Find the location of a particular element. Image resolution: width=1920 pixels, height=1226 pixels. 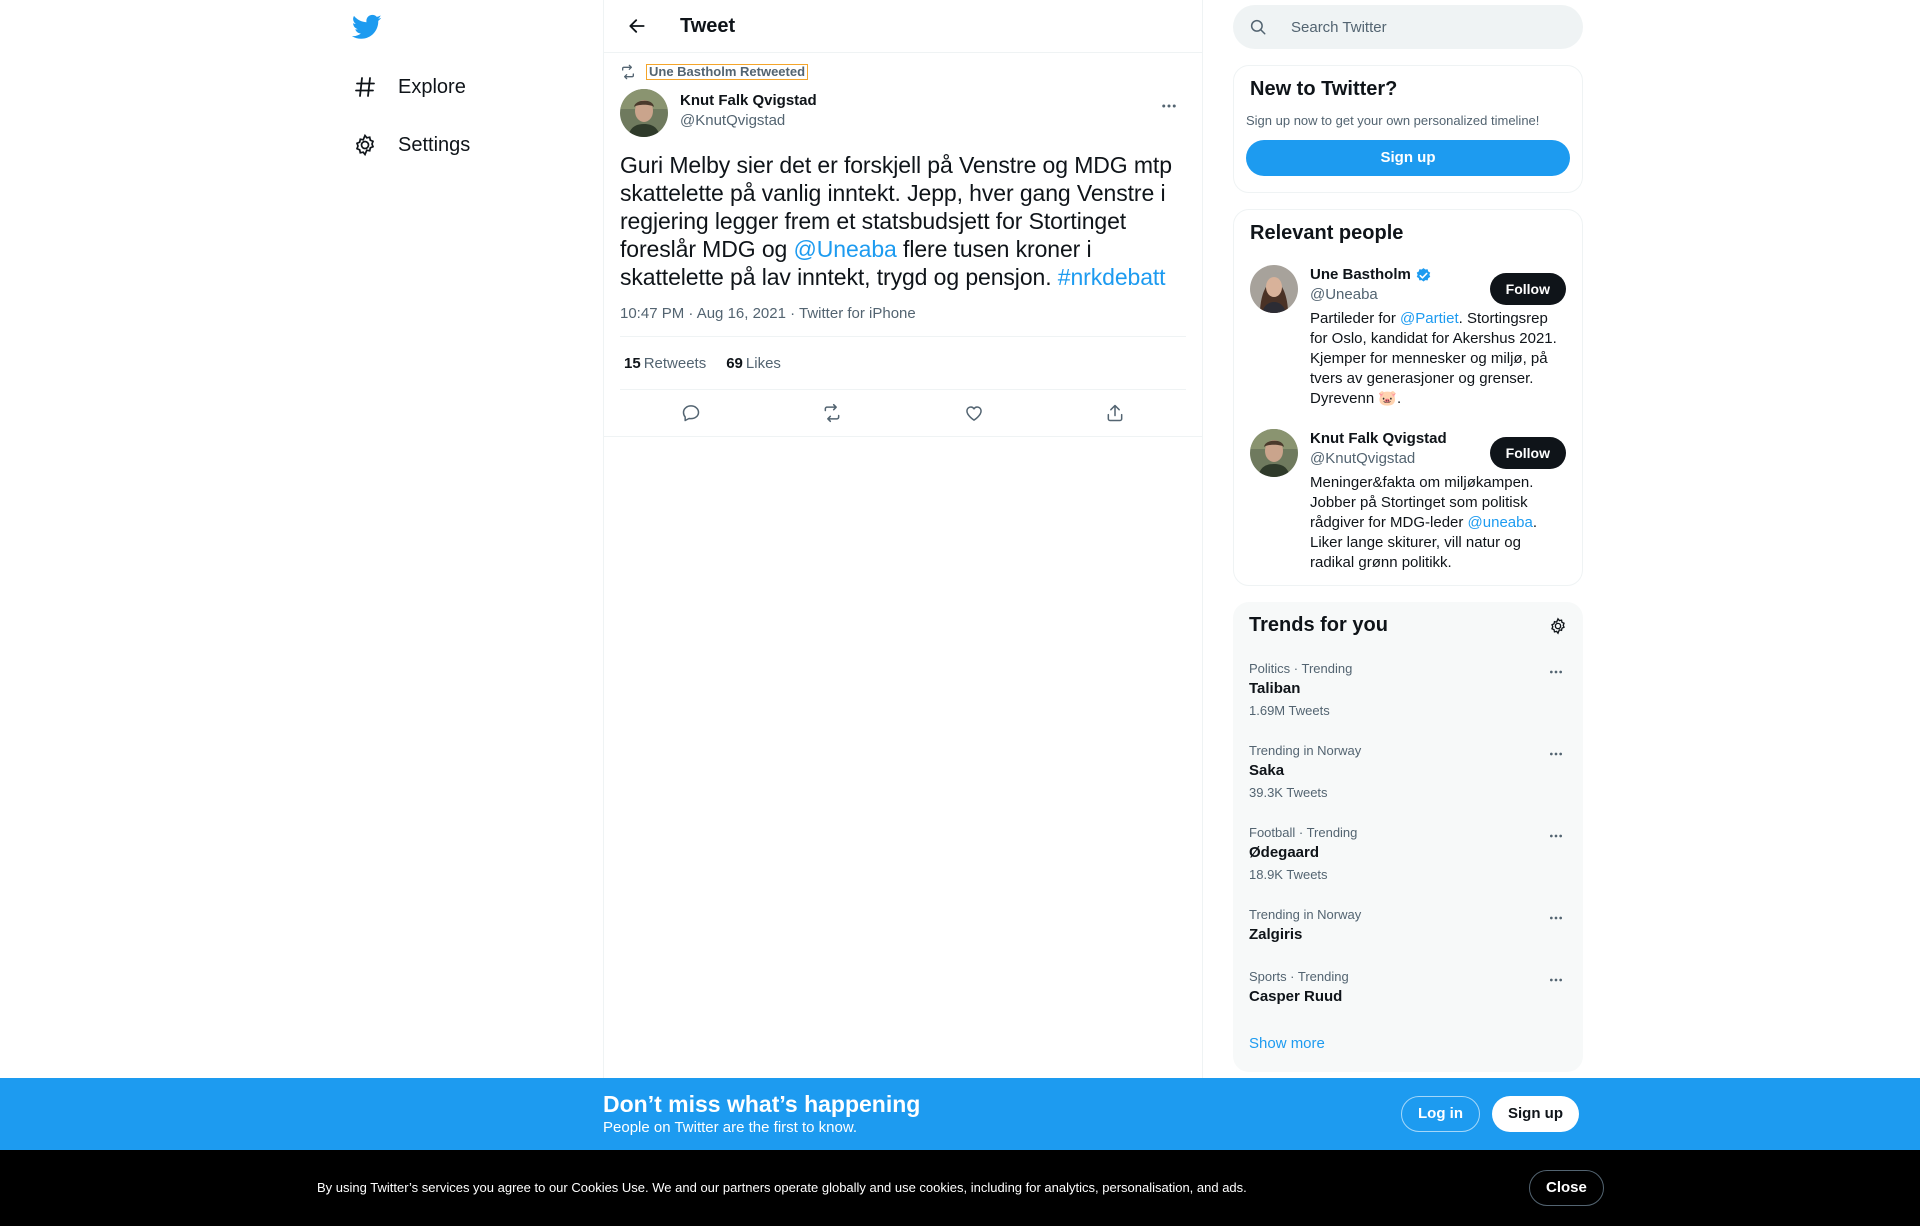

new-to-twitter-title: New to Twitter? is located at coordinates (1324, 89).